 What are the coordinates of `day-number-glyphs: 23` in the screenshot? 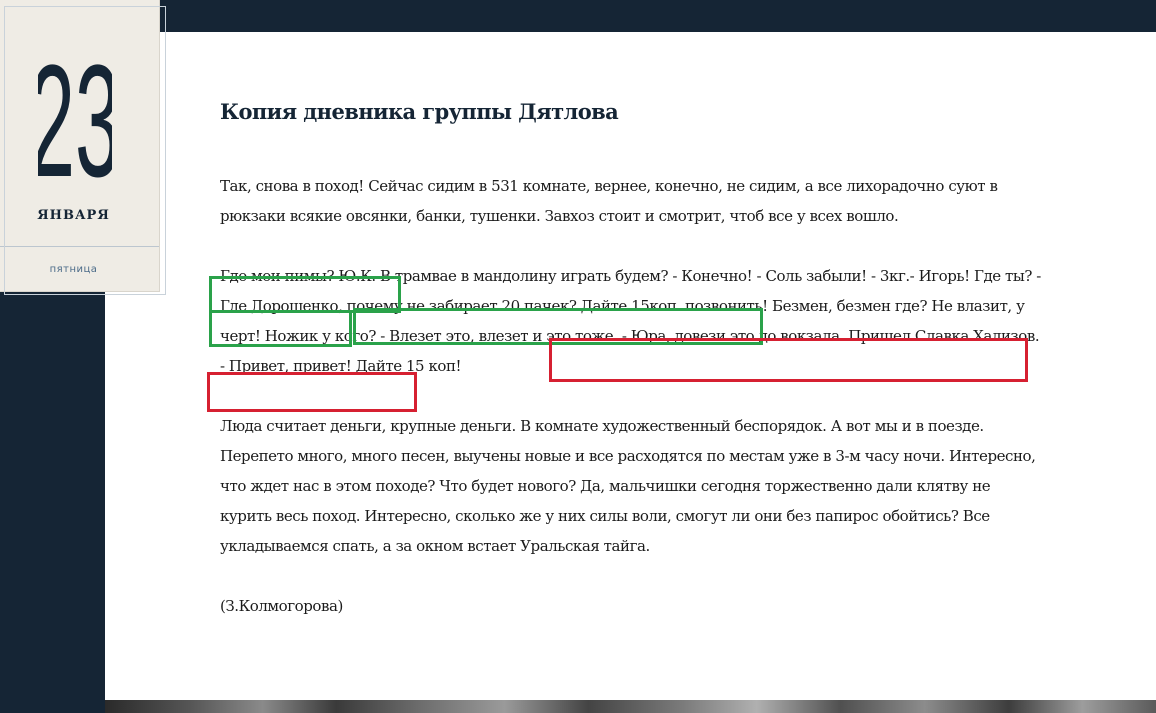 It's located at (75, 113).